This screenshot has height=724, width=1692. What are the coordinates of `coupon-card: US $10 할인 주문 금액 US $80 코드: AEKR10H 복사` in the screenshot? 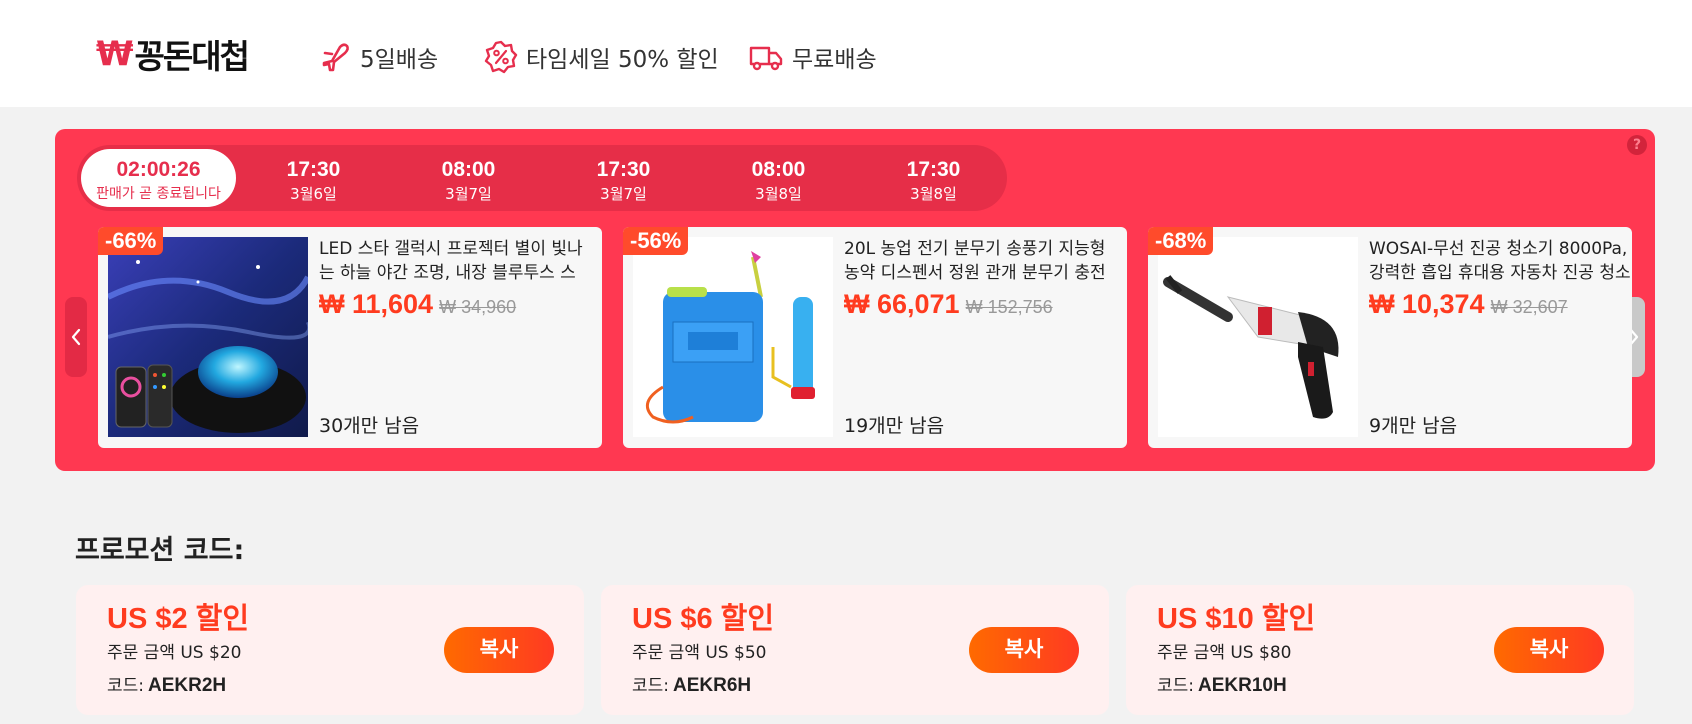 It's located at (1380, 650).